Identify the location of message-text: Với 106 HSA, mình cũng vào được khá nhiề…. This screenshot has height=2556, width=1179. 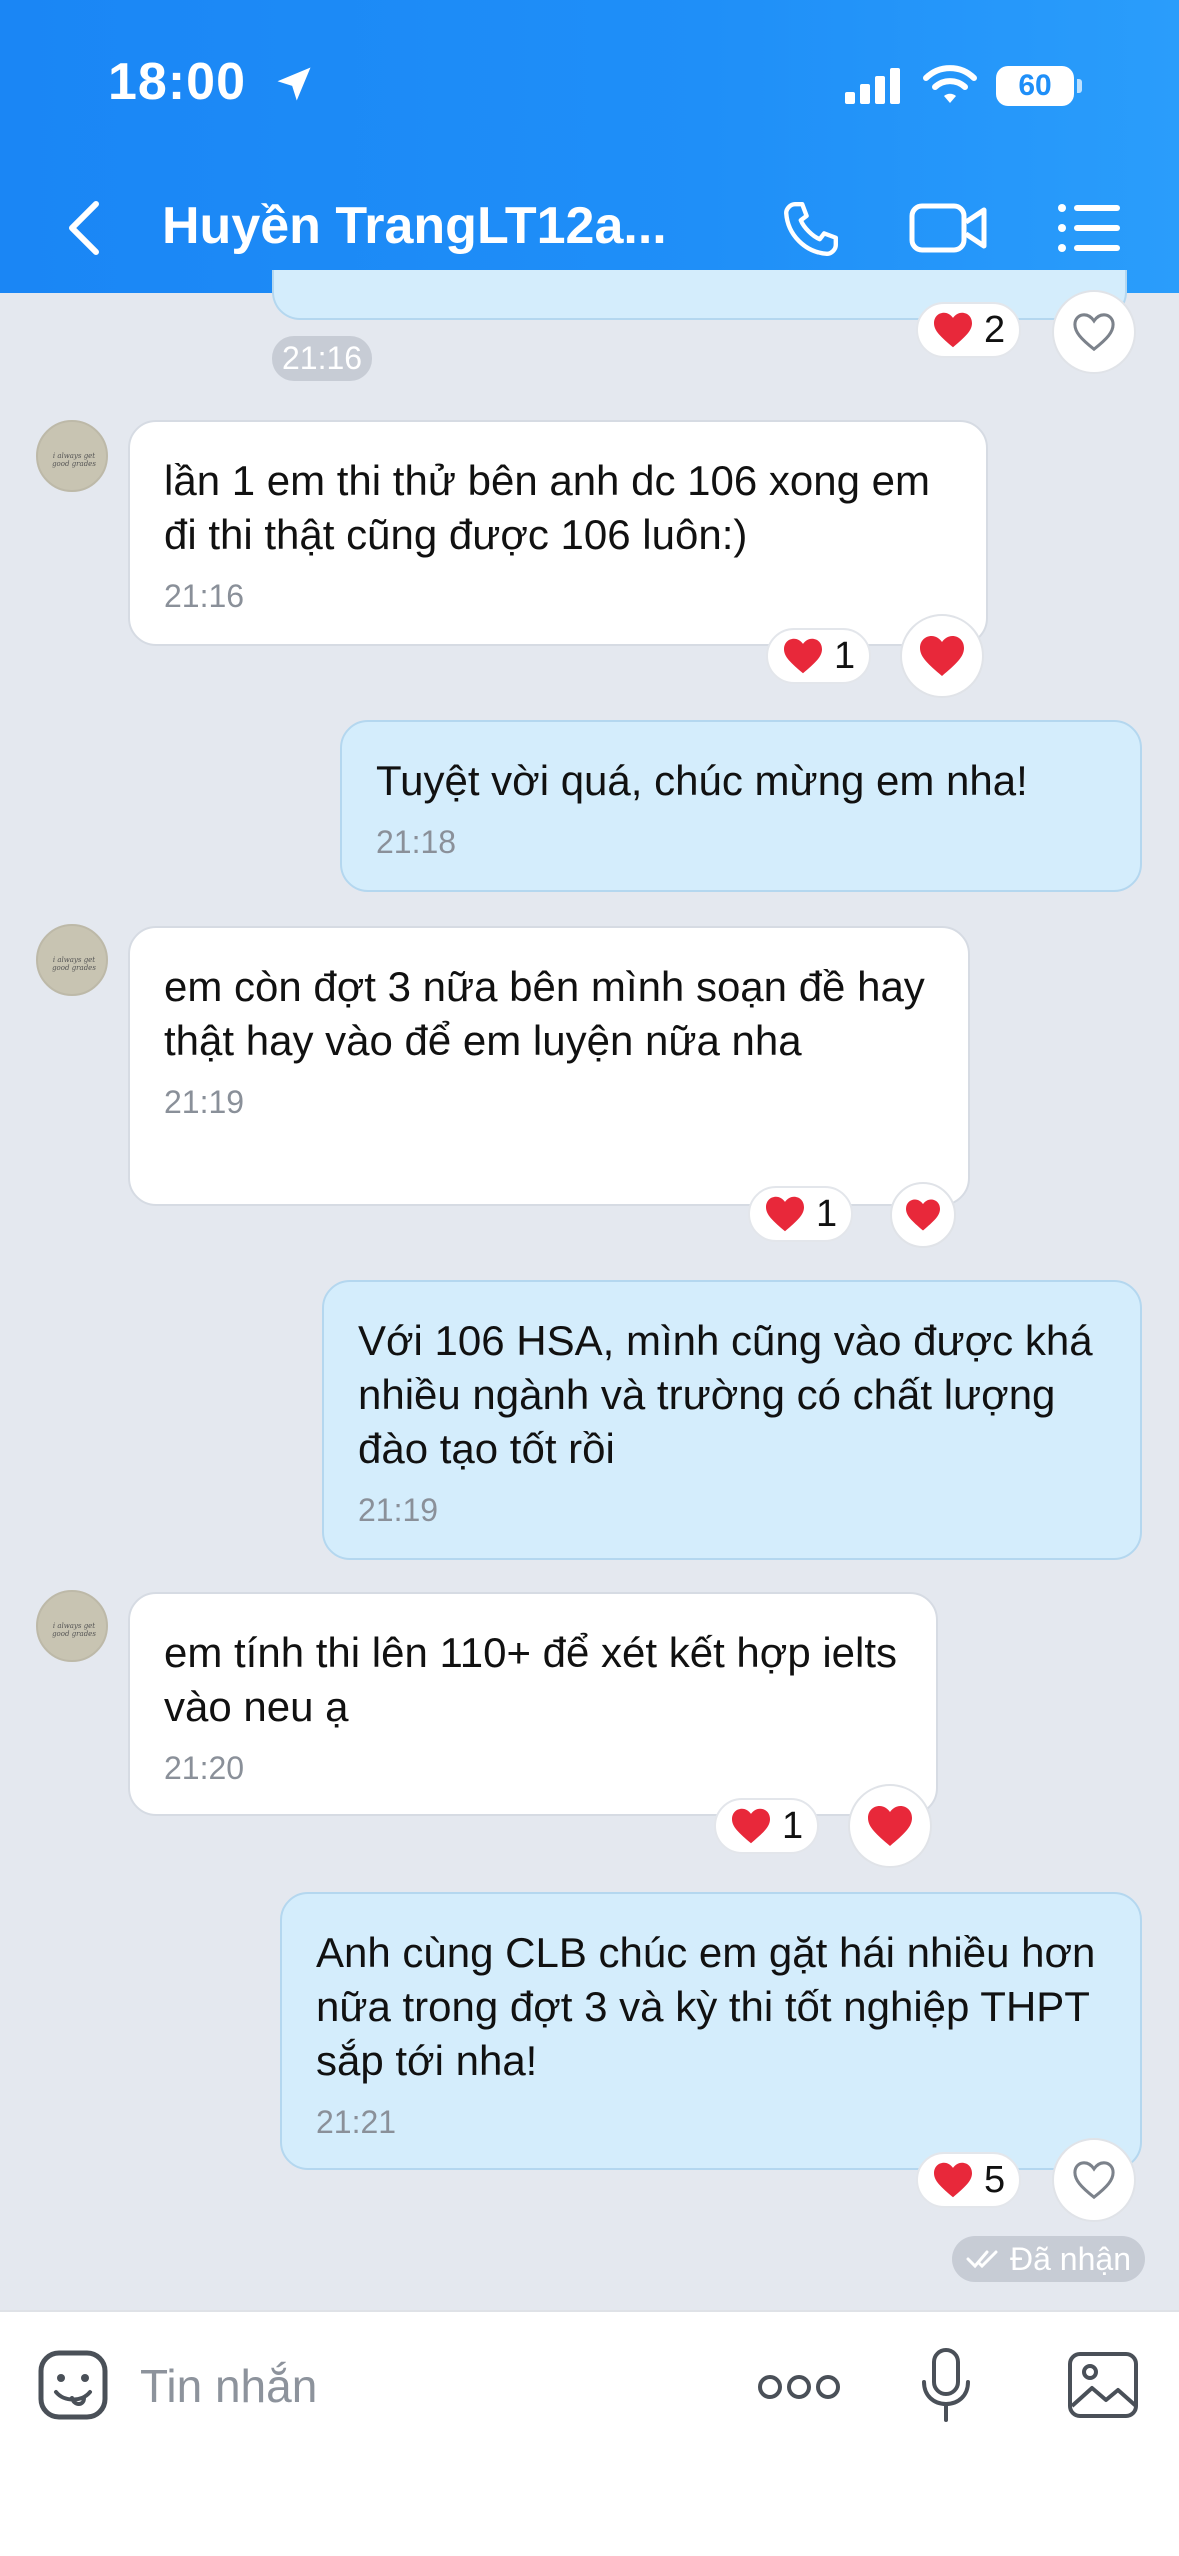
(725, 1394).